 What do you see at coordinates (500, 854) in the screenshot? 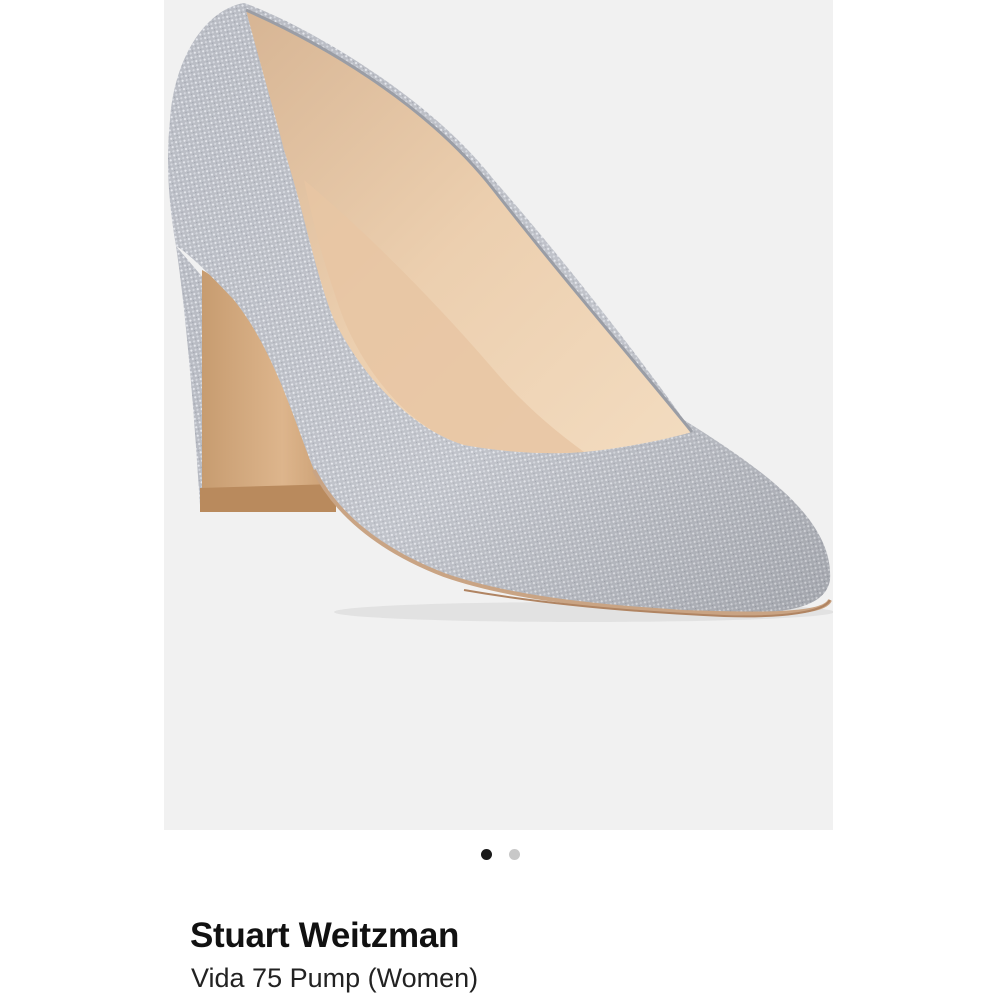
I see `image-pagination` at bounding box center [500, 854].